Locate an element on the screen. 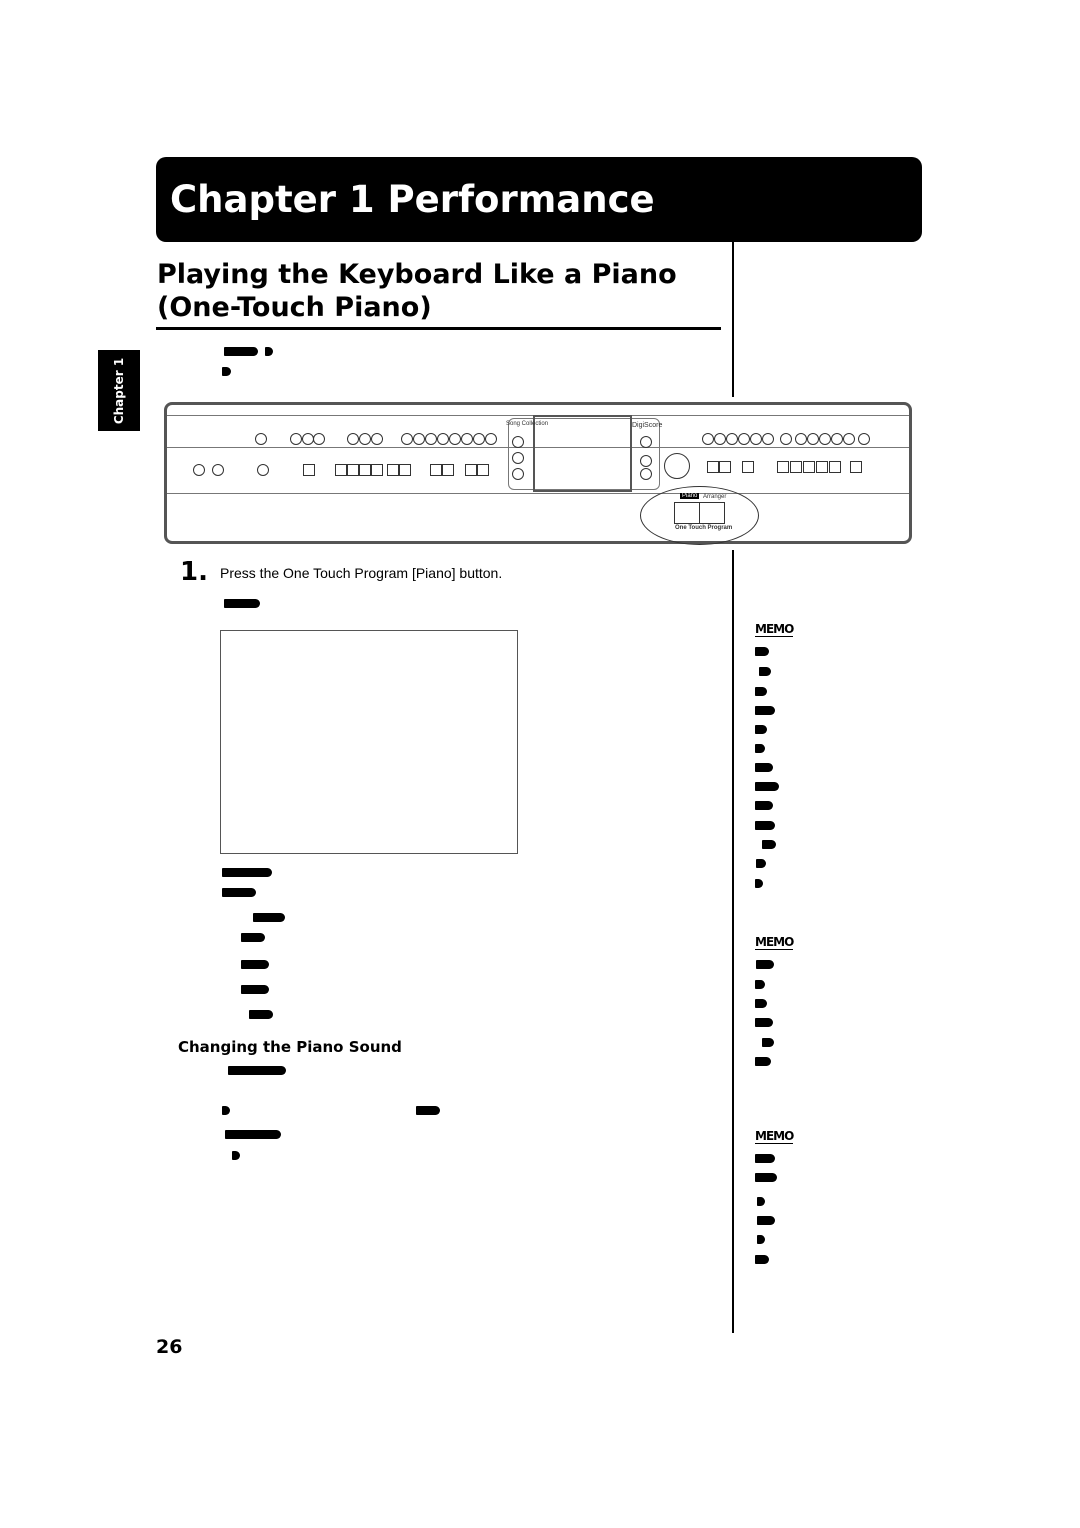 The width and height of the screenshot is (1080, 1528). one-touch-program-label: One Touch Program is located at coordinates (704, 528).